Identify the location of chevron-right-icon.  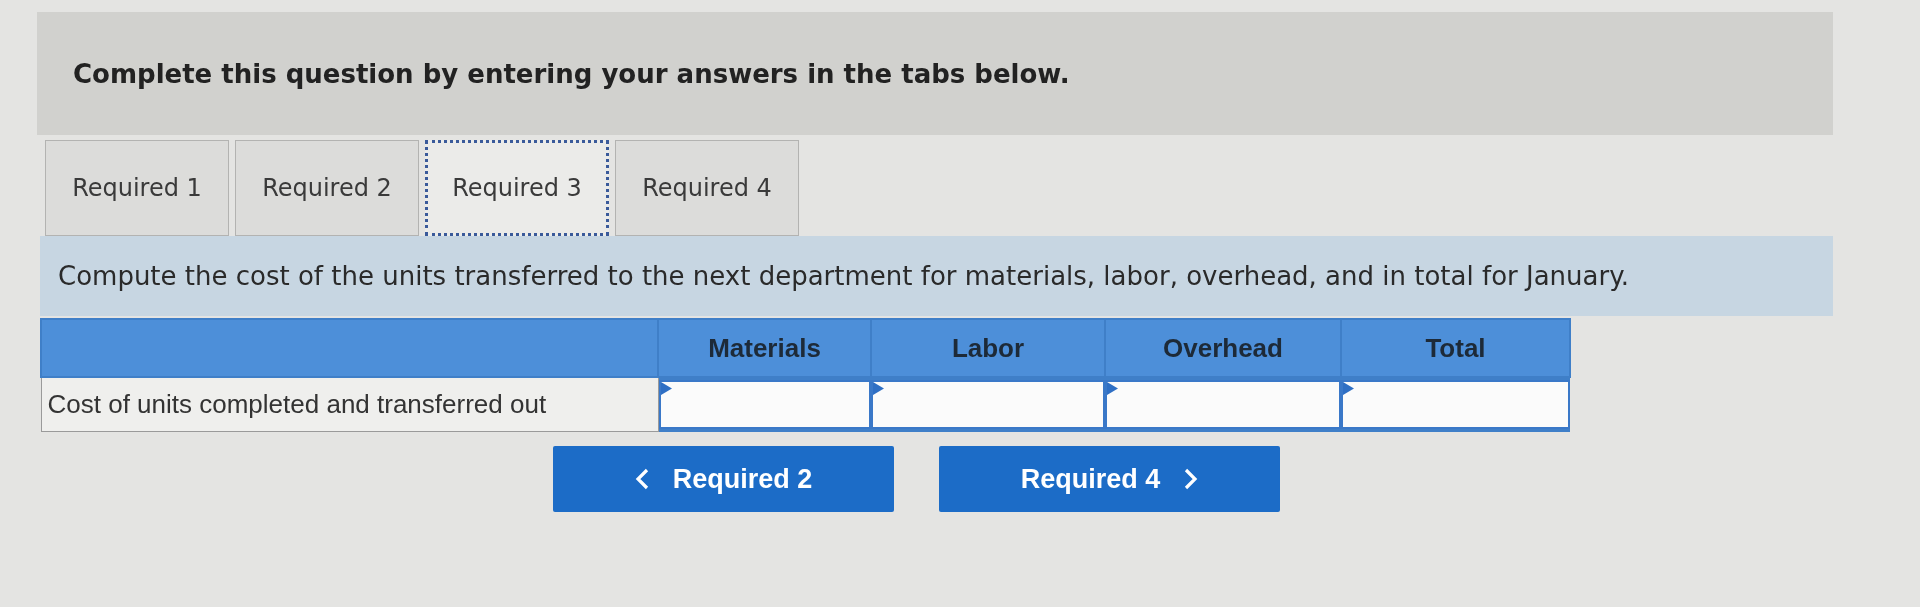
(1191, 479).